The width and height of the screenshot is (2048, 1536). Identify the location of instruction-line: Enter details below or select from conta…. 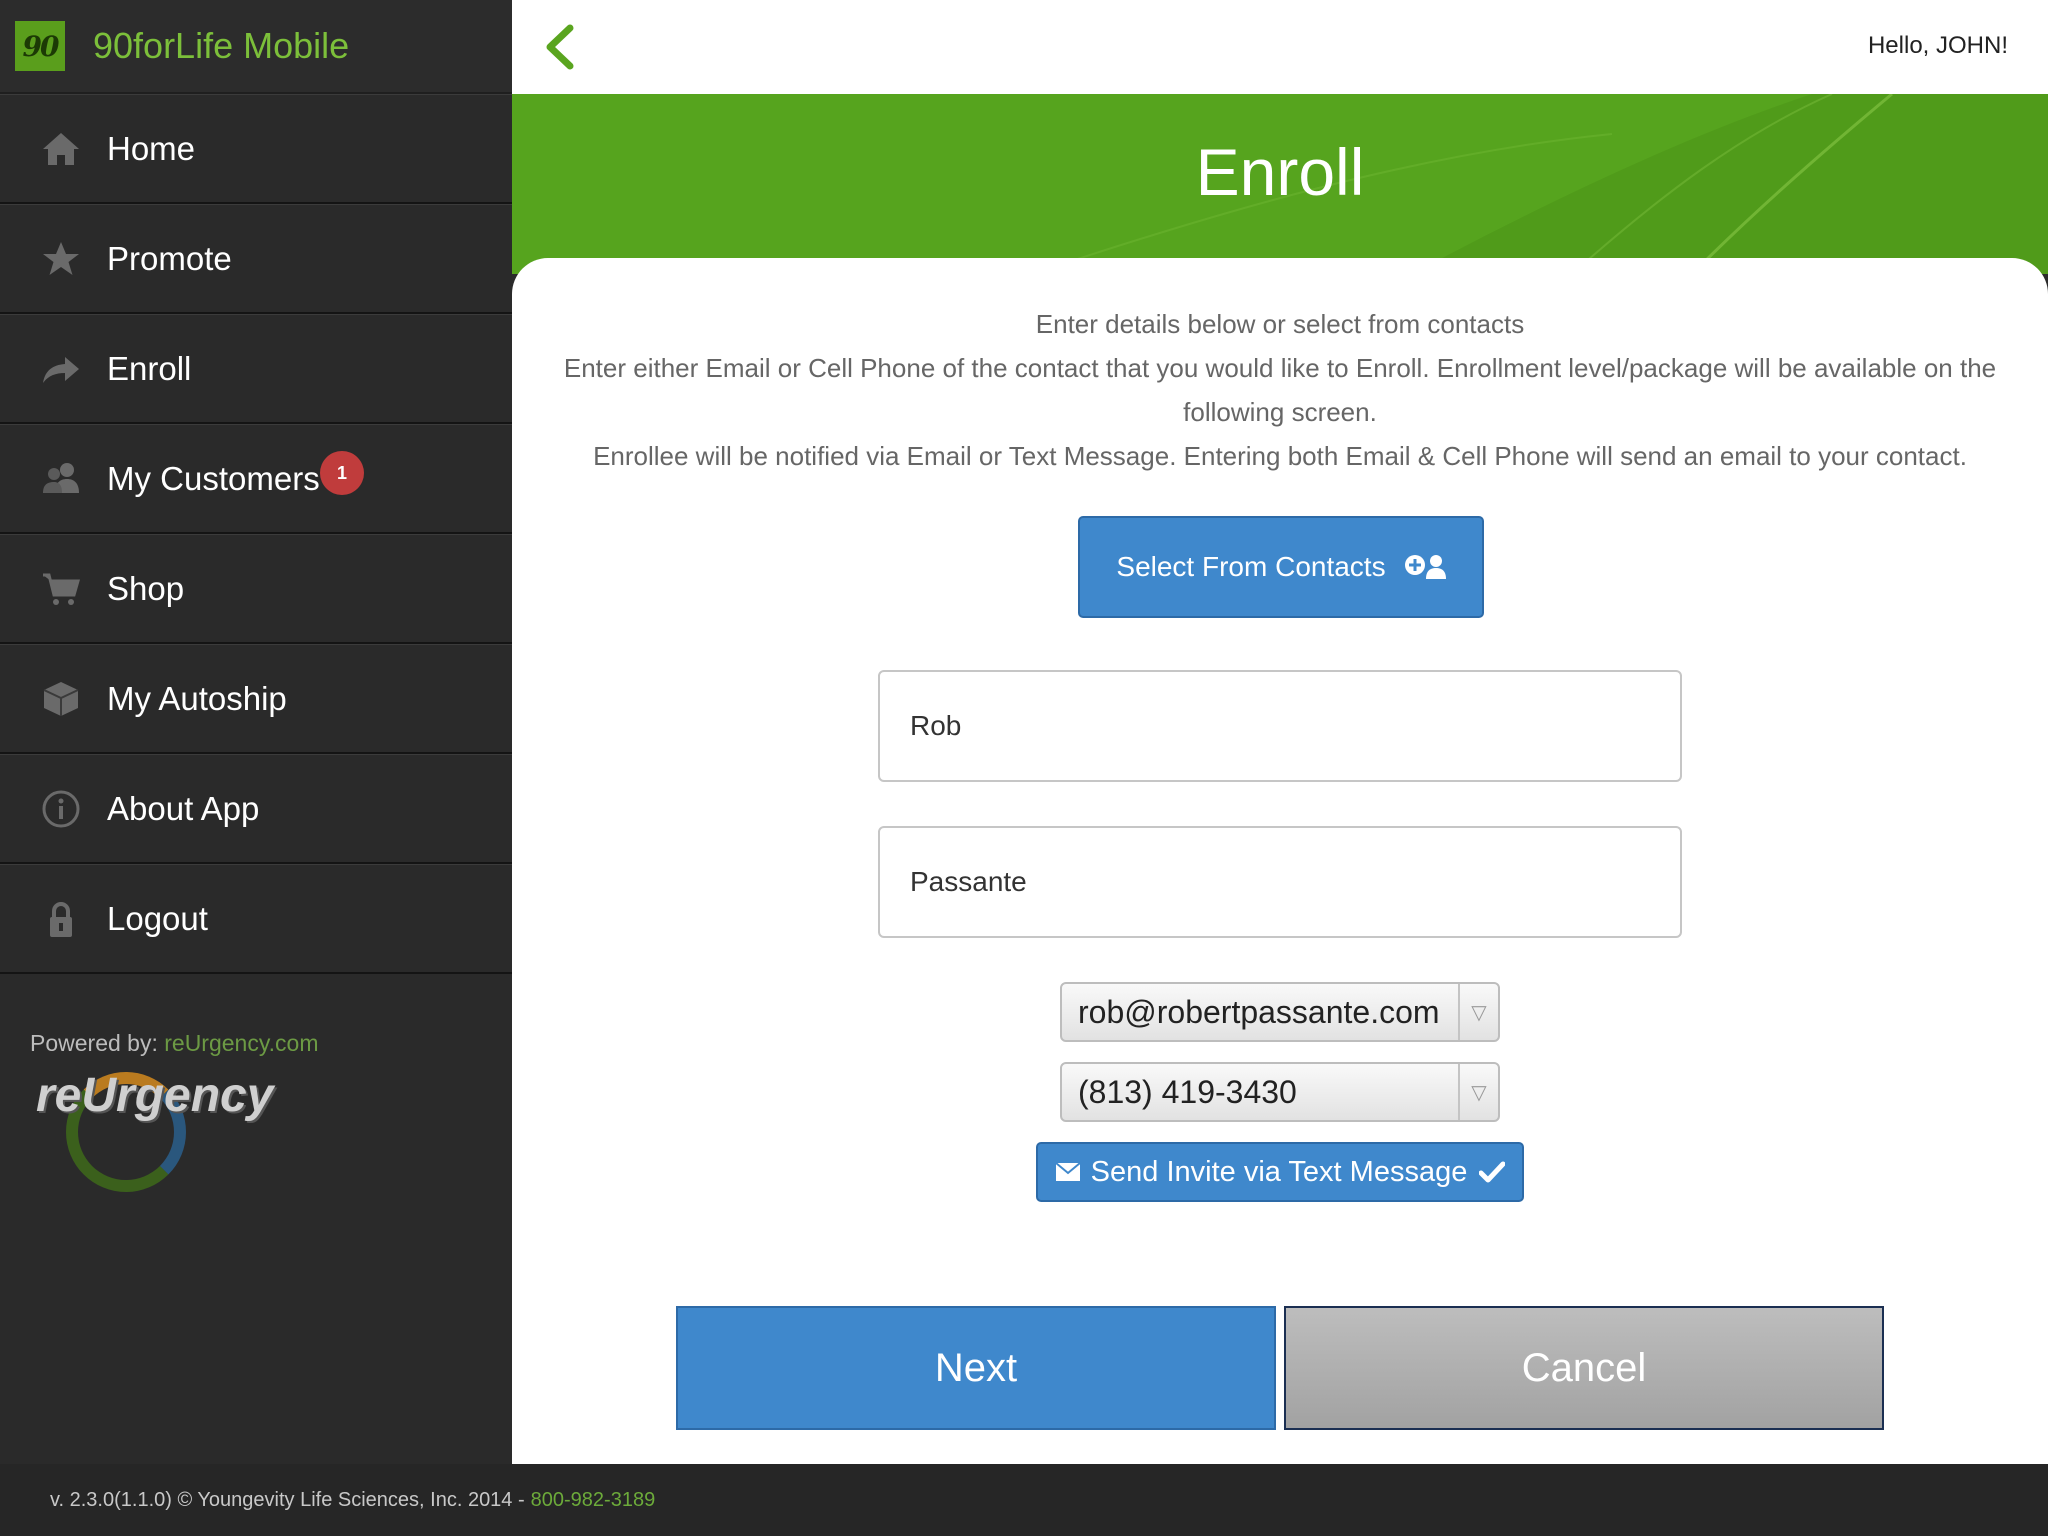
(1280, 324).